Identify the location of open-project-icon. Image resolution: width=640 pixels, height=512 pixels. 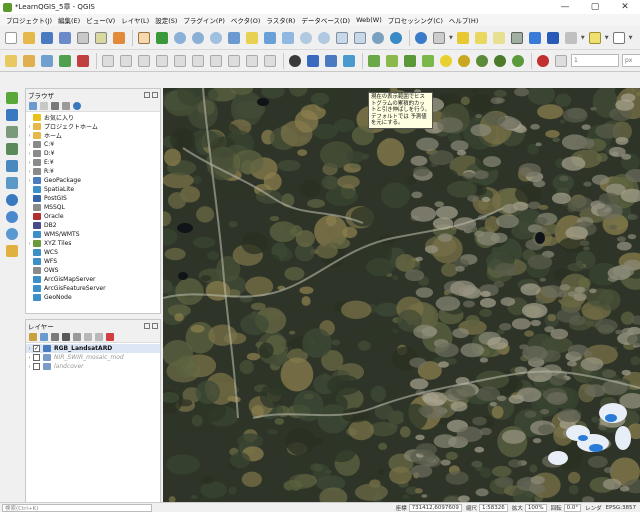
(29, 38).